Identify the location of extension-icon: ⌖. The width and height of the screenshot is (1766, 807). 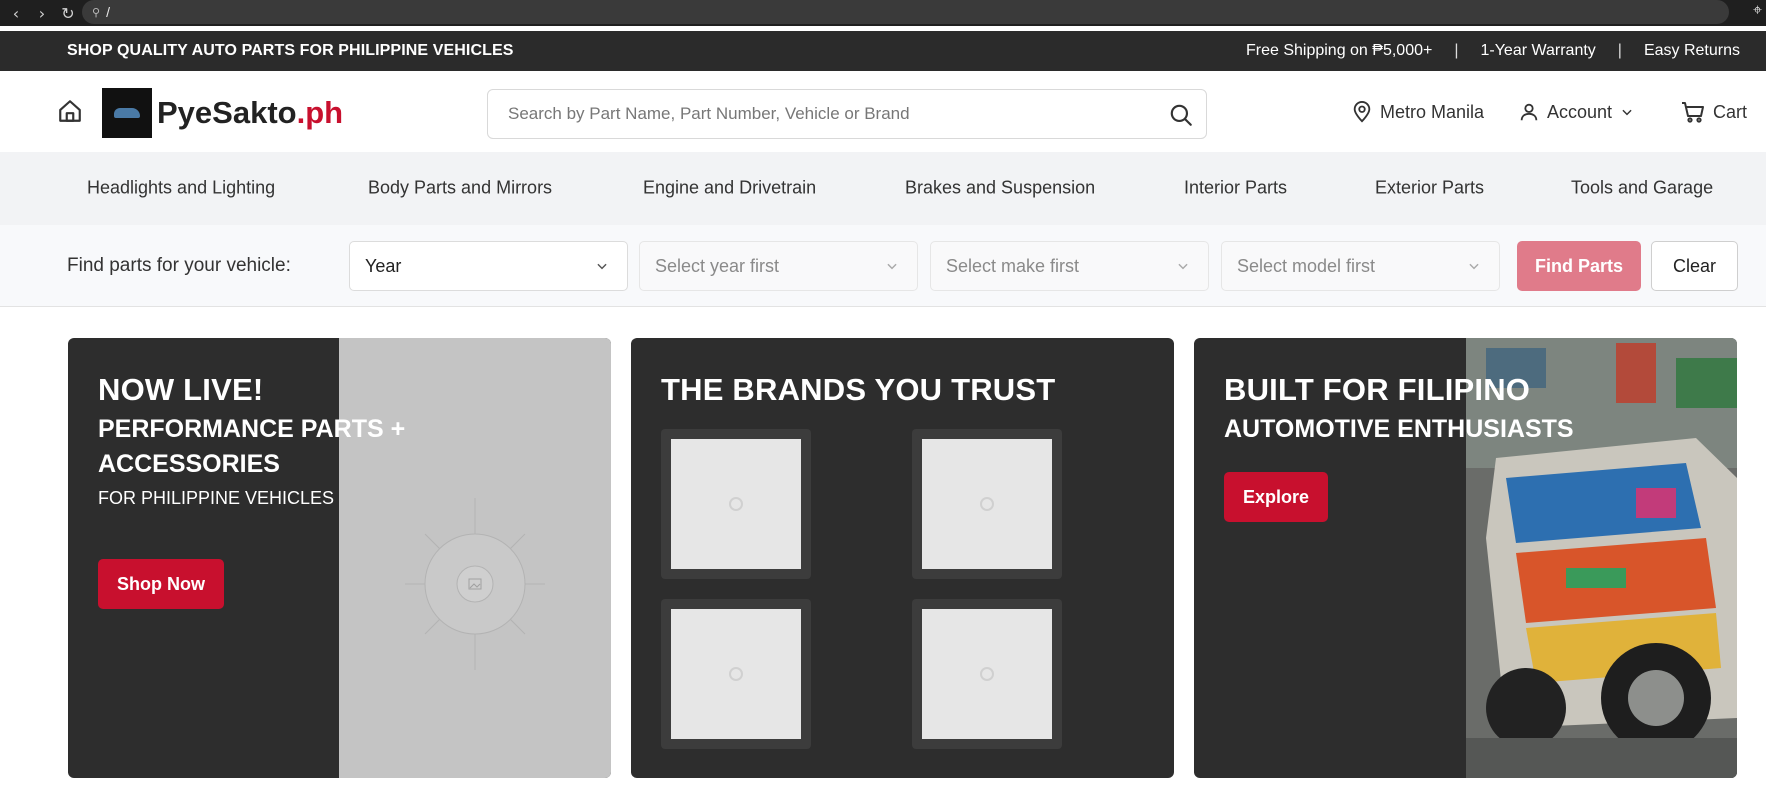
(1757, 11).